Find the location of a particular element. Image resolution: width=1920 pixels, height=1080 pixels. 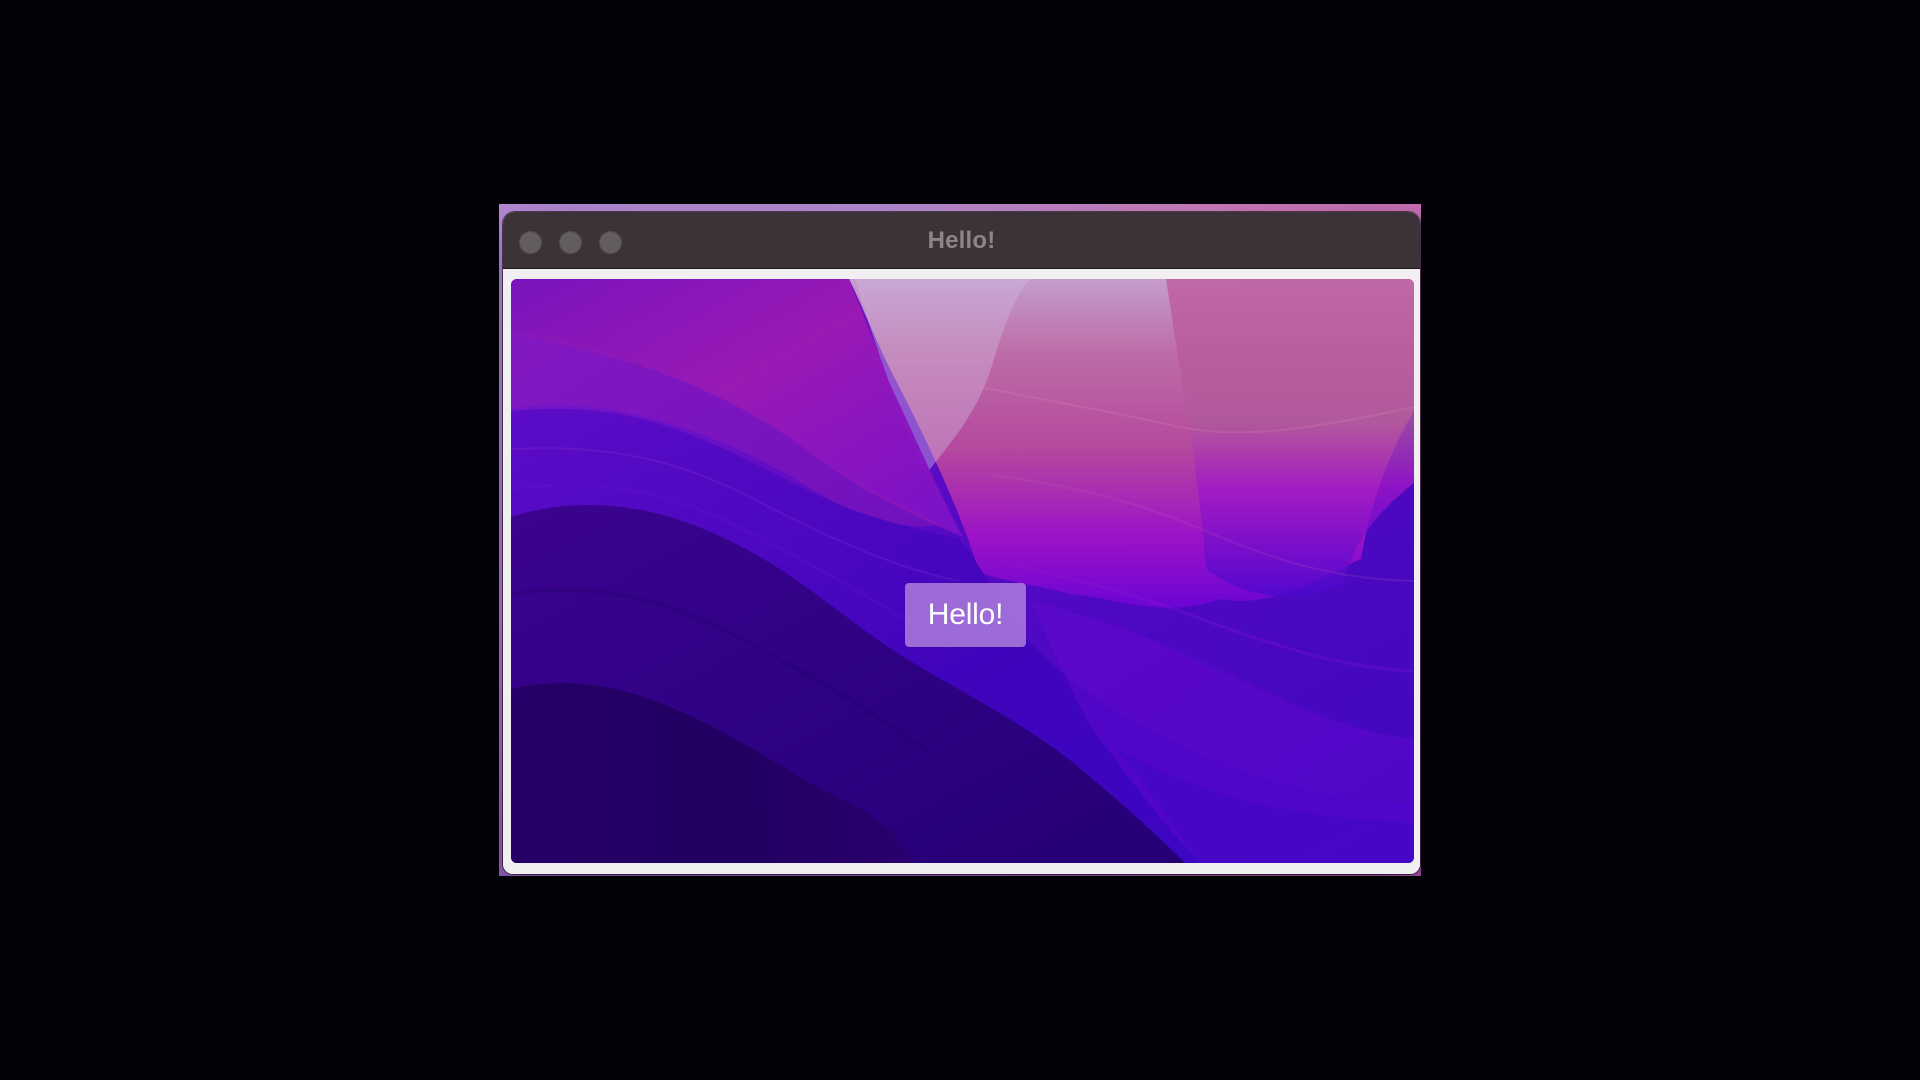

hello-button: Hello! is located at coordinates (965, 615).